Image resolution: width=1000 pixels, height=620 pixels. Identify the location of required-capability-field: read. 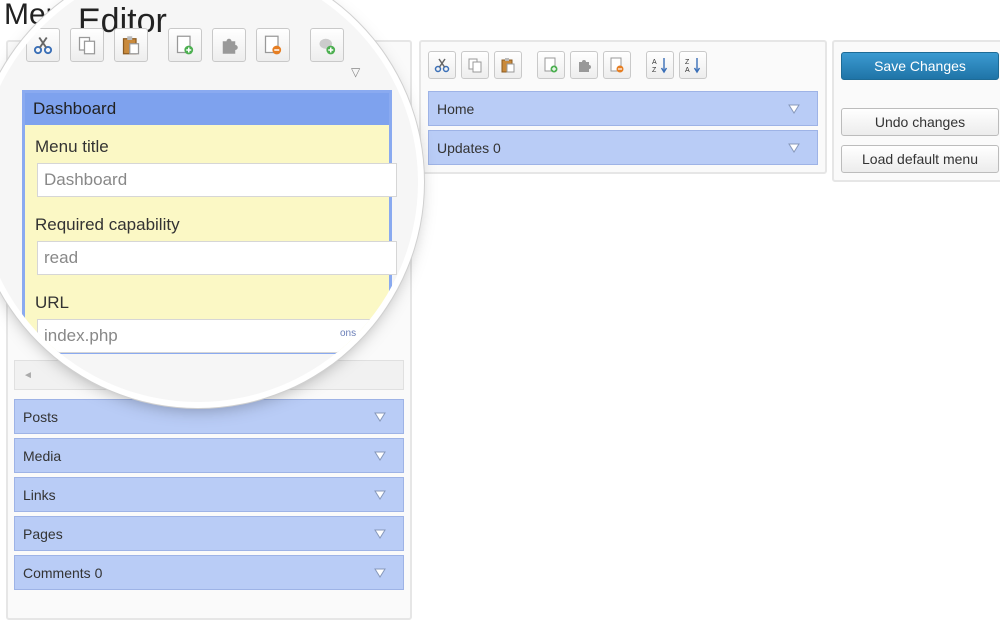
(217, 258).